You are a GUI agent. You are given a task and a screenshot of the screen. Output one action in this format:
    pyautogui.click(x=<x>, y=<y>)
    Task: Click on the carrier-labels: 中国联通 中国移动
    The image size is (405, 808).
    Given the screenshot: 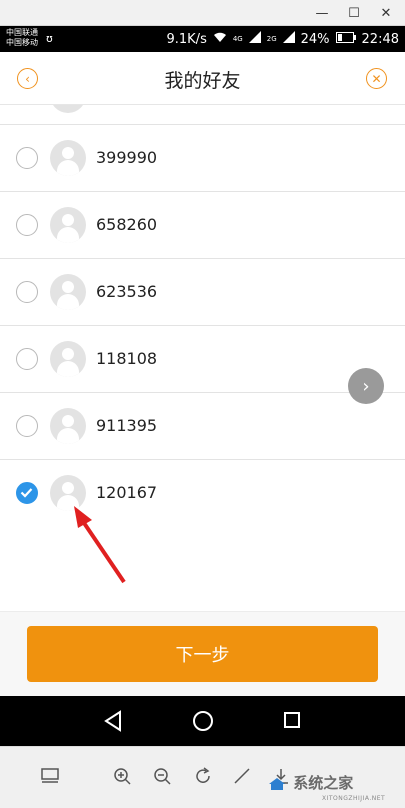 What is the action you would take?
    pyautogui.click(x=22, y=38)
    